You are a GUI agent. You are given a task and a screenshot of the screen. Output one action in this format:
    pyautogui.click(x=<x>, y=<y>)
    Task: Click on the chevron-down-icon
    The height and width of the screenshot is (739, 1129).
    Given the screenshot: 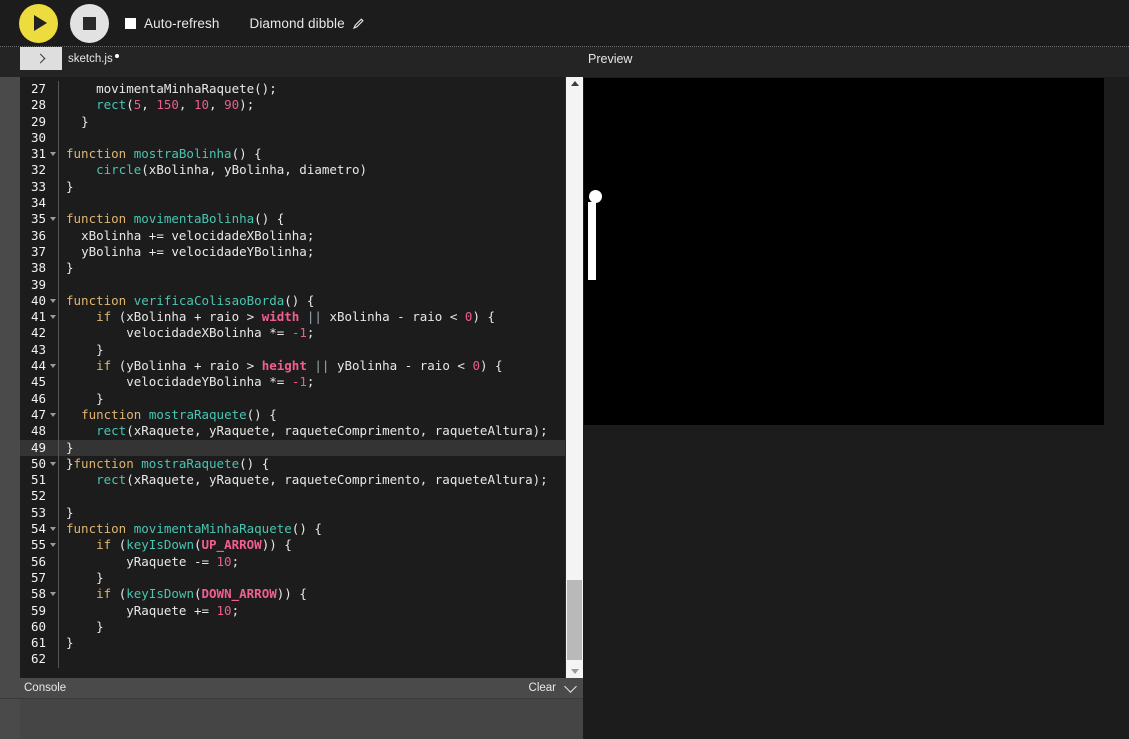 What is the action you would take?
    pyautogui.click(x=570, y=686)
    